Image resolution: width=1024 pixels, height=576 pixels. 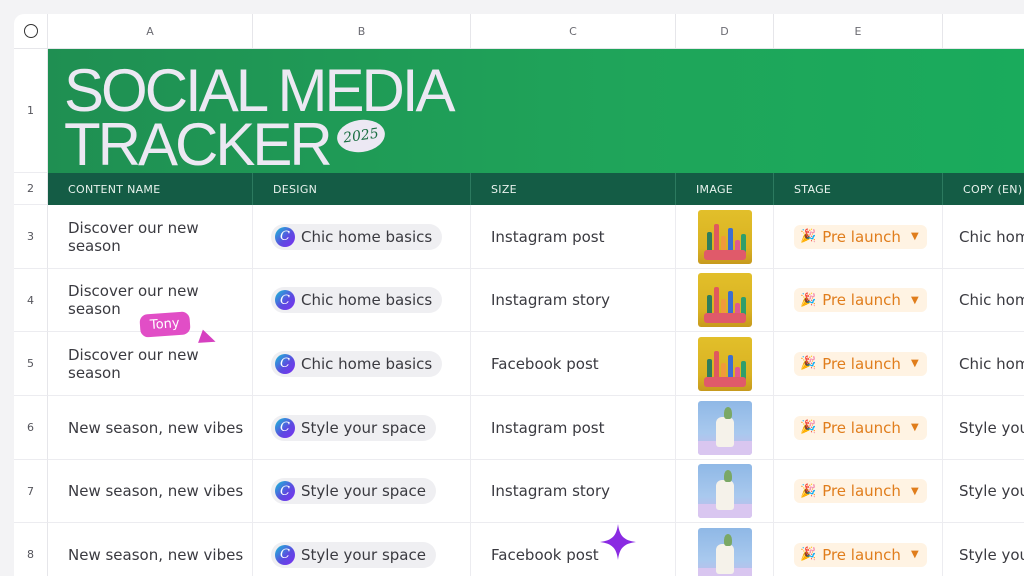 What do you see at coordinates (31, 111) in the screenshot?
I see `row-header-1: 1` at bounding box center [31, 111].